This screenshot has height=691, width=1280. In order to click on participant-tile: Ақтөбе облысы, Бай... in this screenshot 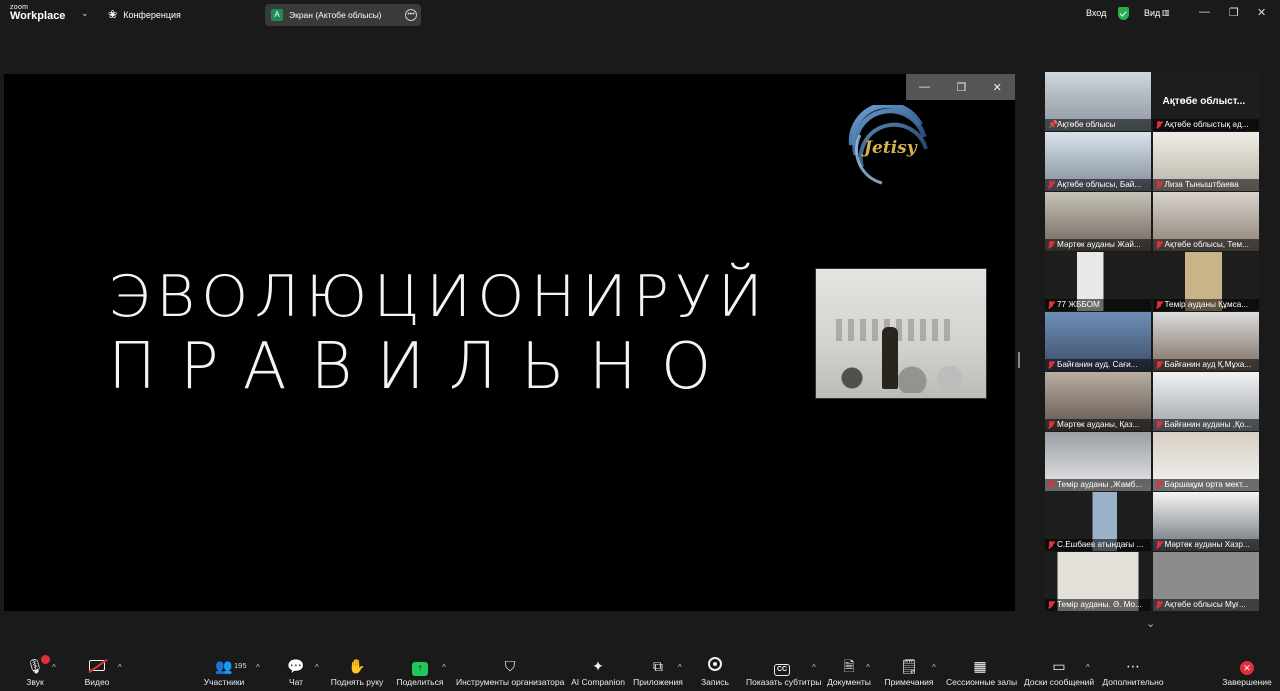, I will do `click(1098, 161)`.